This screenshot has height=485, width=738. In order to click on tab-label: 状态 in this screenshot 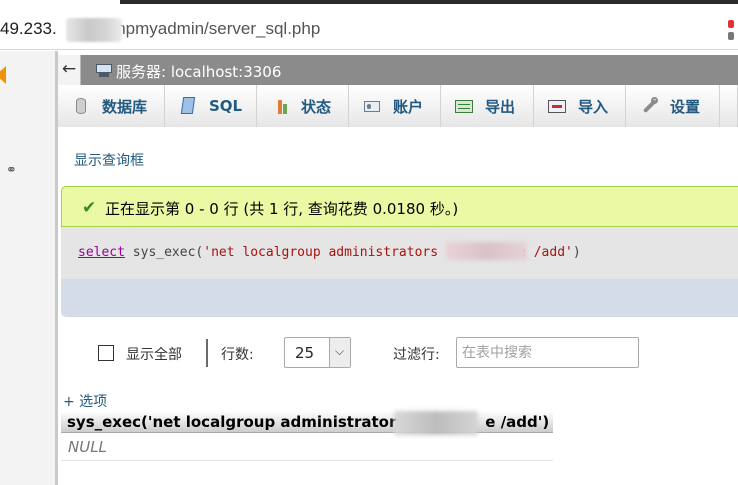, I will do `click(316, 106)`.